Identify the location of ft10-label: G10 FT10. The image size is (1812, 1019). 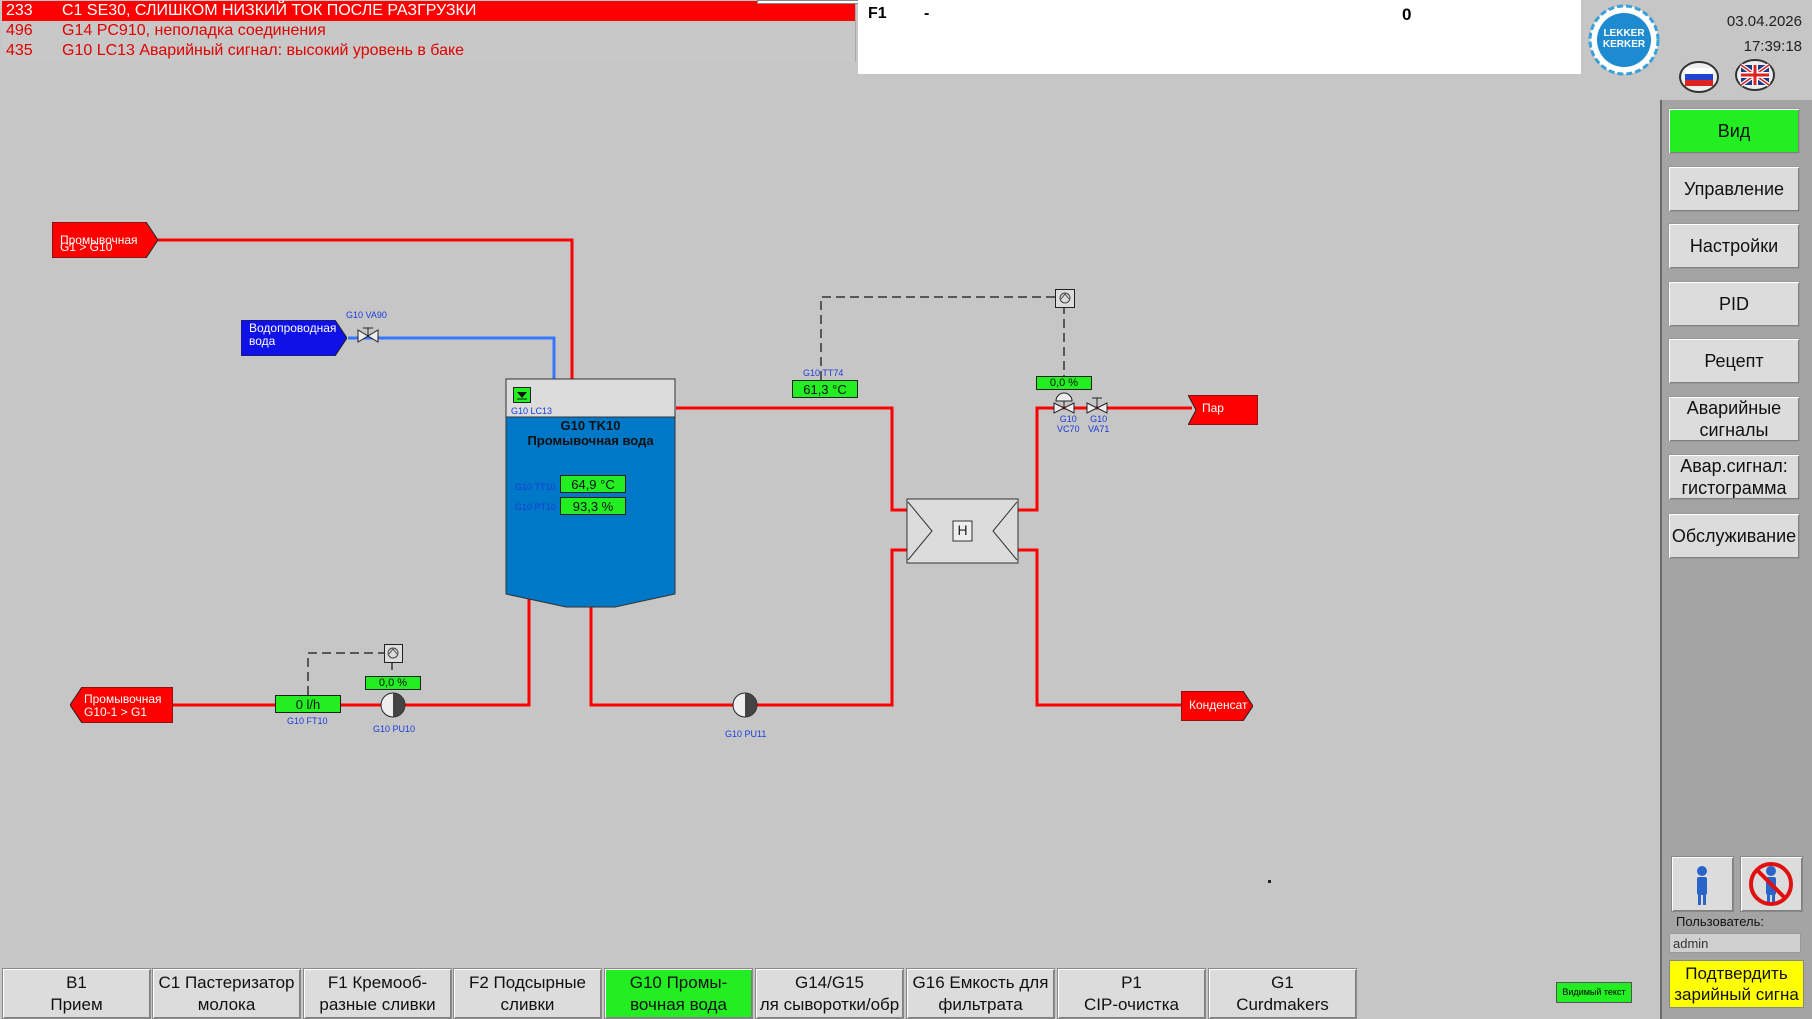
(307, 721).